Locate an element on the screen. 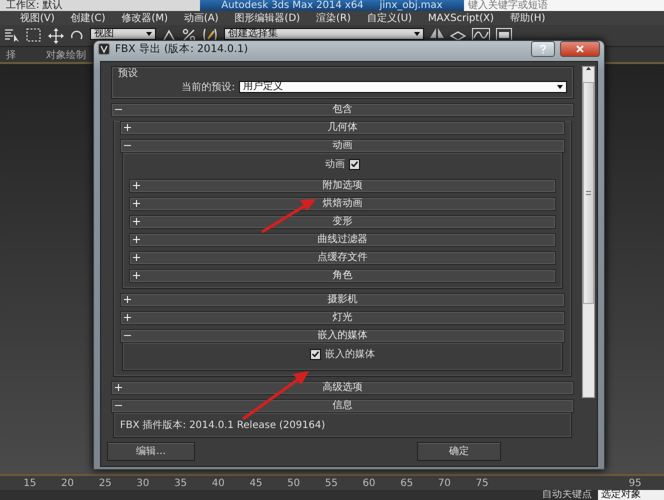 The image size is (664, 500). rollout-header: 烘焙动画 is located at coordinates (342, 204).